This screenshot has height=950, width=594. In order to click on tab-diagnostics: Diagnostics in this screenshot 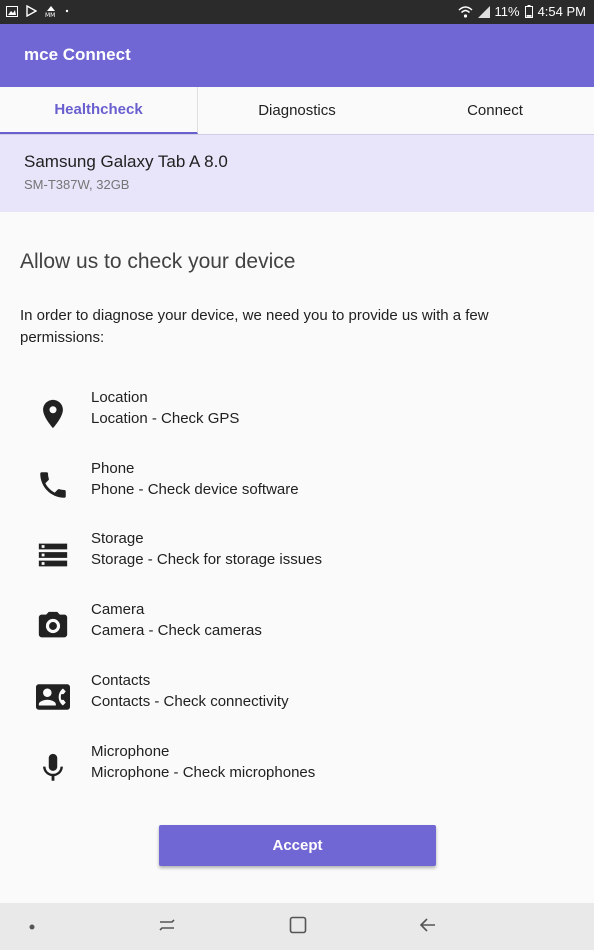, I will do `click(297, 110)`.